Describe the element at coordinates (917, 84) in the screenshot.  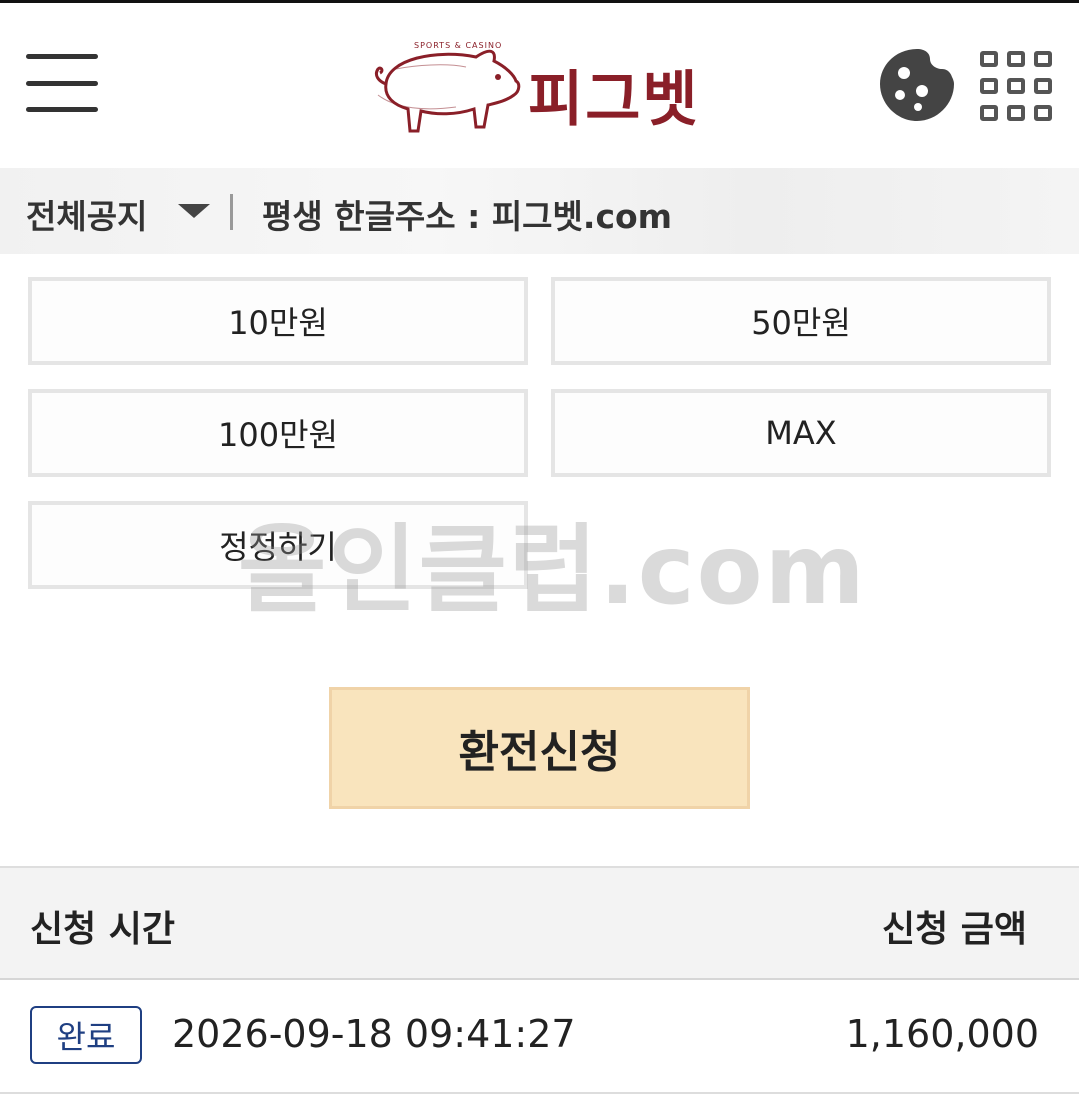
I see `cookie-icon` at that location.